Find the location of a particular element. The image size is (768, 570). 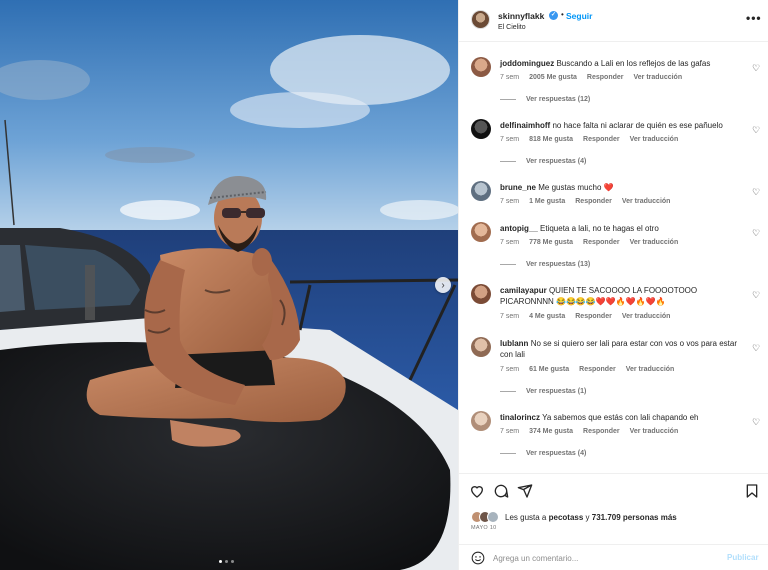

comment-likes: 374 Me gusta is located at coordinates (551, 431).